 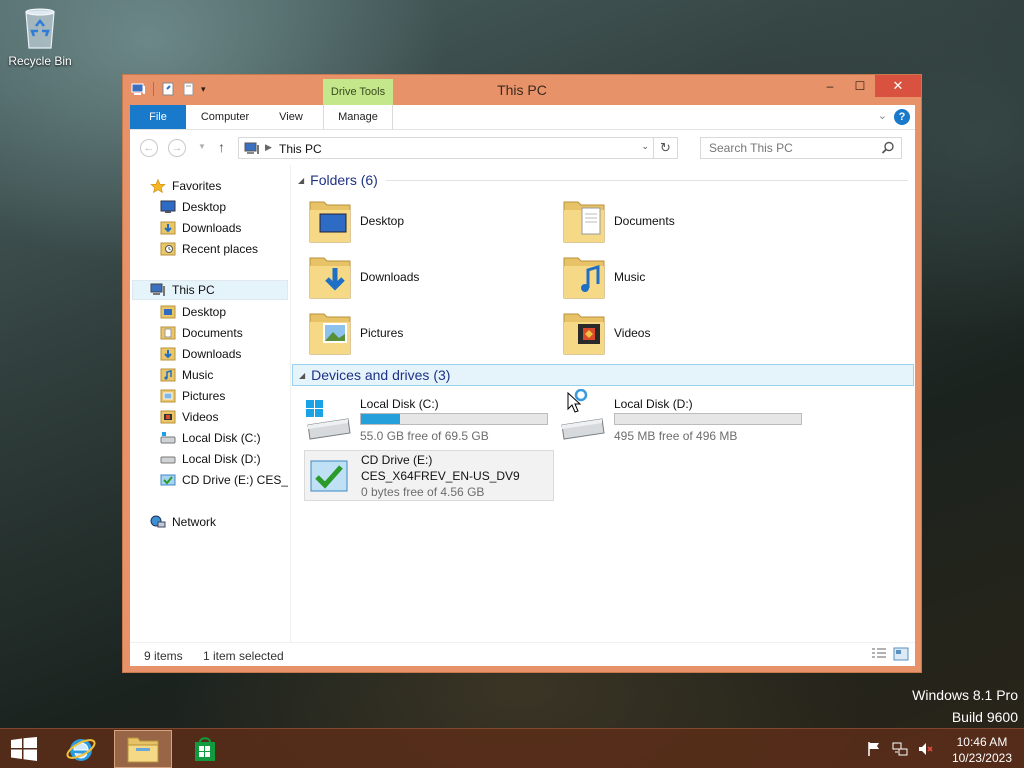 What do you see at coordinates (860, 86) in the screenshot?
I see `maximize-button: ☐` at bounding box center [860, 86].